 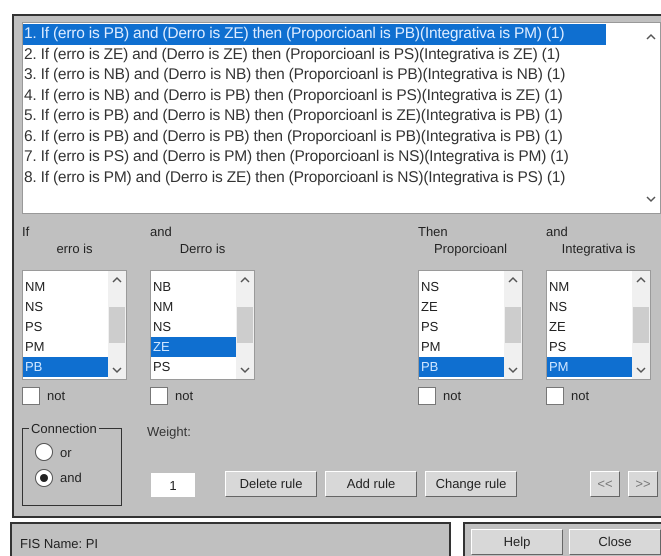 I want to click on list-box: NM NS PS PM PB, so click(x=74, y=325).